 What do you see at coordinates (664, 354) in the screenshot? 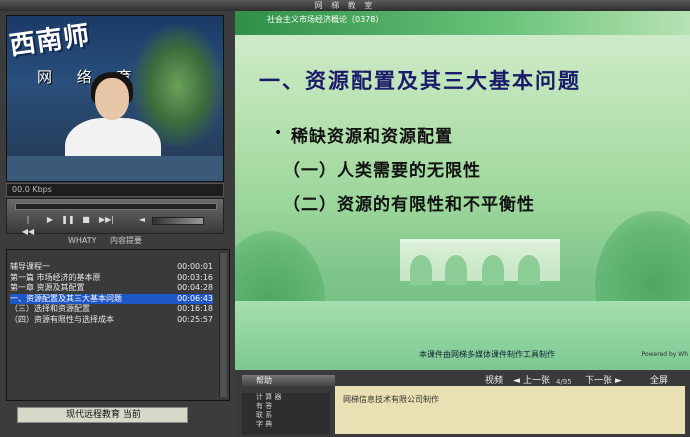
I see `powered-by: Powered by Wh` at bounding box center [664, 354].